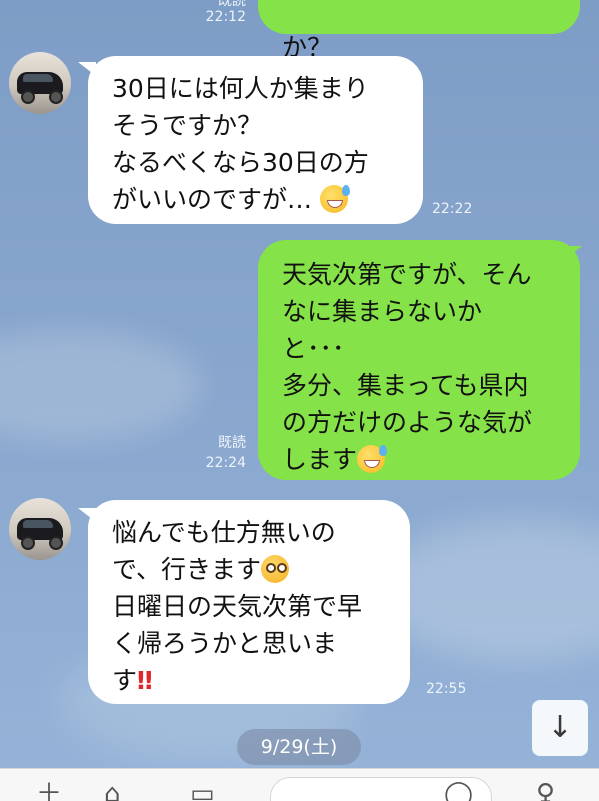 The height and width of the screenshot is (801, 599). Describe the element at coordinates (202, 791) in the screenshot. I see `image-icon: ▭` at that location.